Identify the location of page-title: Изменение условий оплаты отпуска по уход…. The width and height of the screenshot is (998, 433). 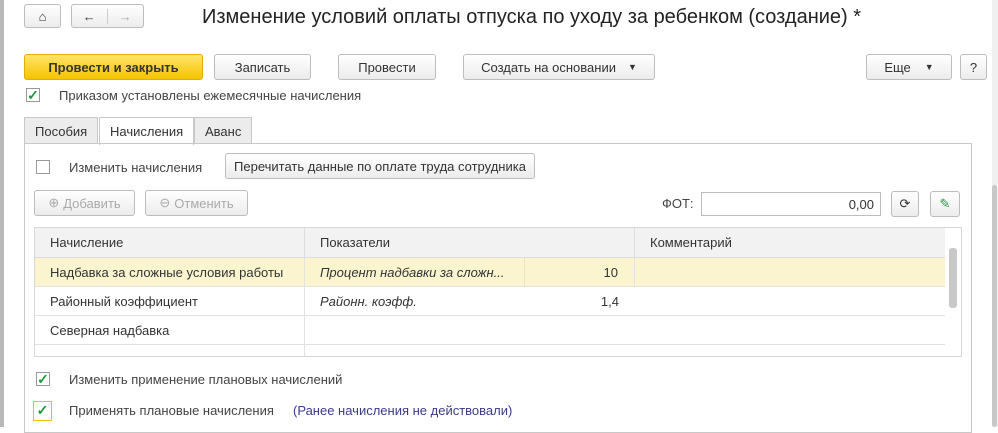
(532, 17).